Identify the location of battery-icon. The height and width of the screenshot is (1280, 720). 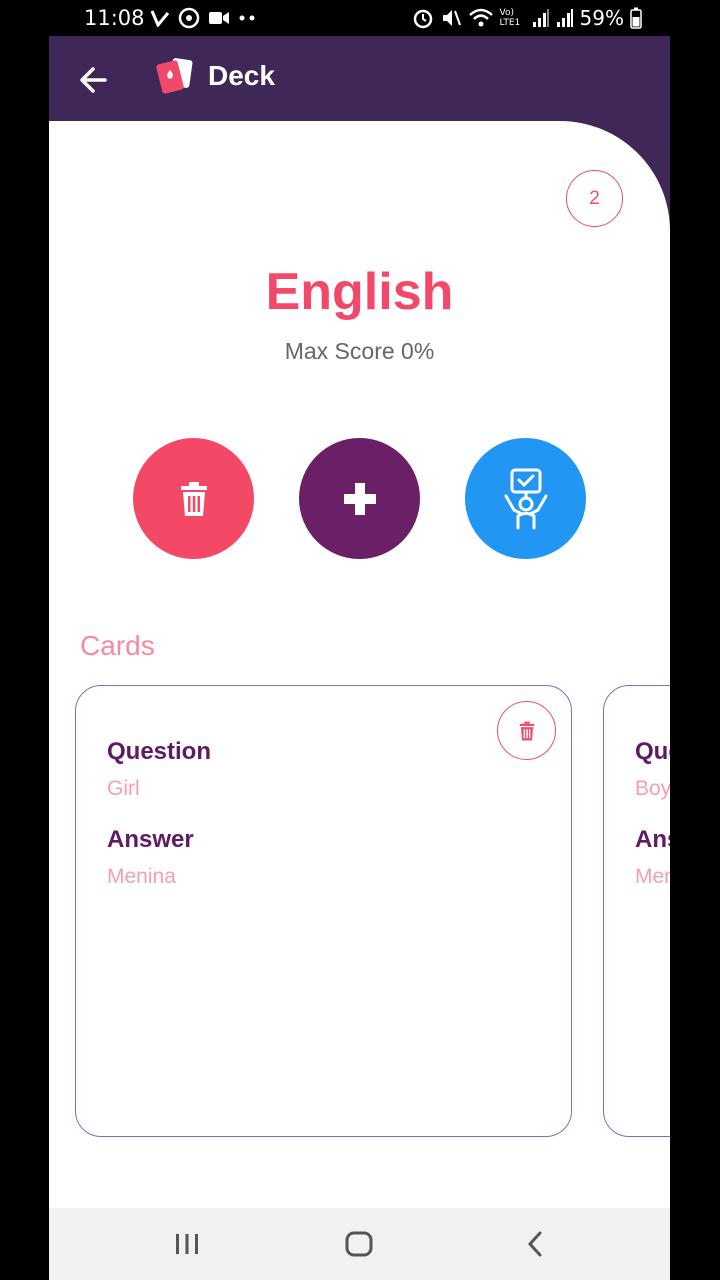
(636, 18).